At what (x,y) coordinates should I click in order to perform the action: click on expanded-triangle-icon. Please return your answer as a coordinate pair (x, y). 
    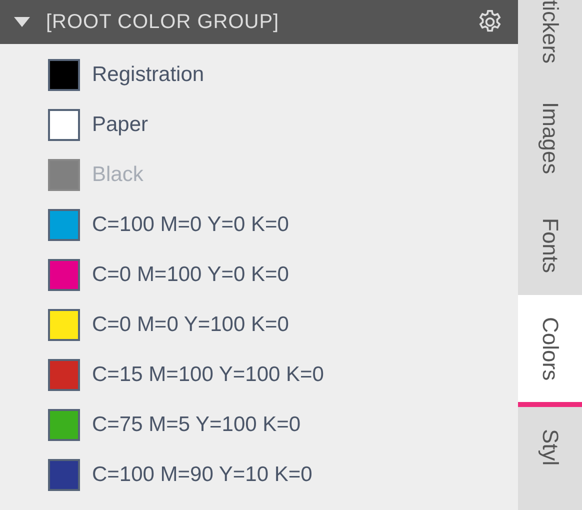
    Looking at the image, I should click on (22, 22).